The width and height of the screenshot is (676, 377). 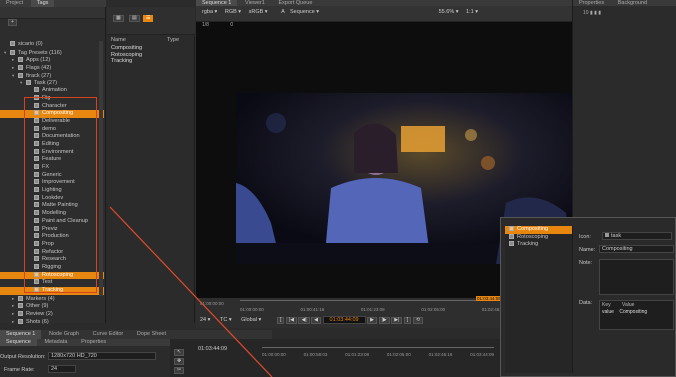 I want to click on annotation-line, so click(x=191, y=291).